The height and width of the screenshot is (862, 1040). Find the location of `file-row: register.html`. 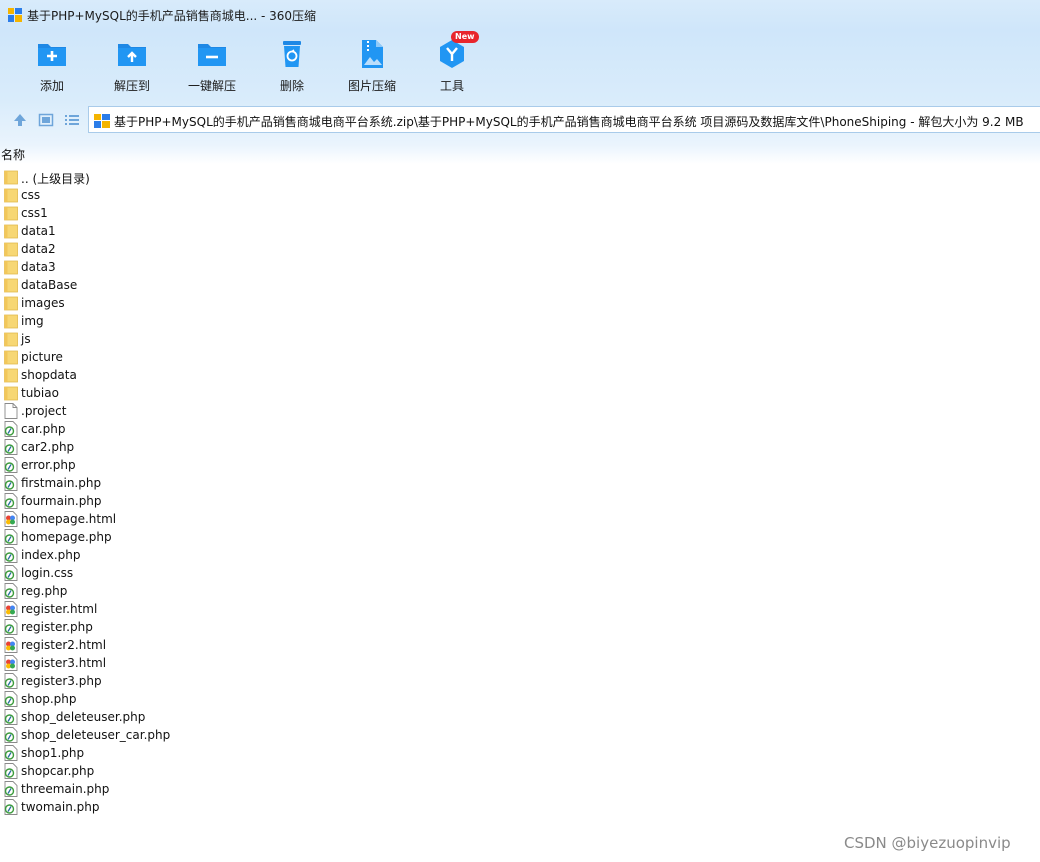

file-row: register.html is located at coordinates (520, 609).